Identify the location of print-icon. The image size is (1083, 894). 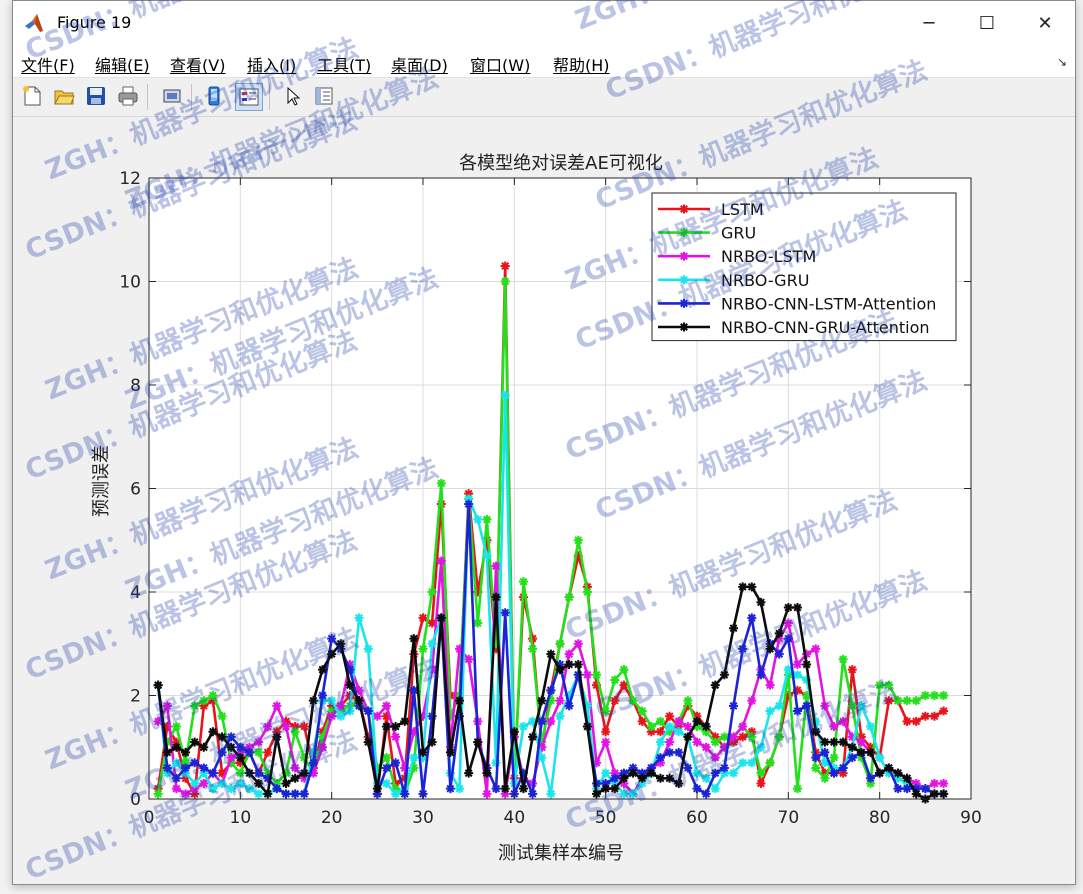
(128, 96).